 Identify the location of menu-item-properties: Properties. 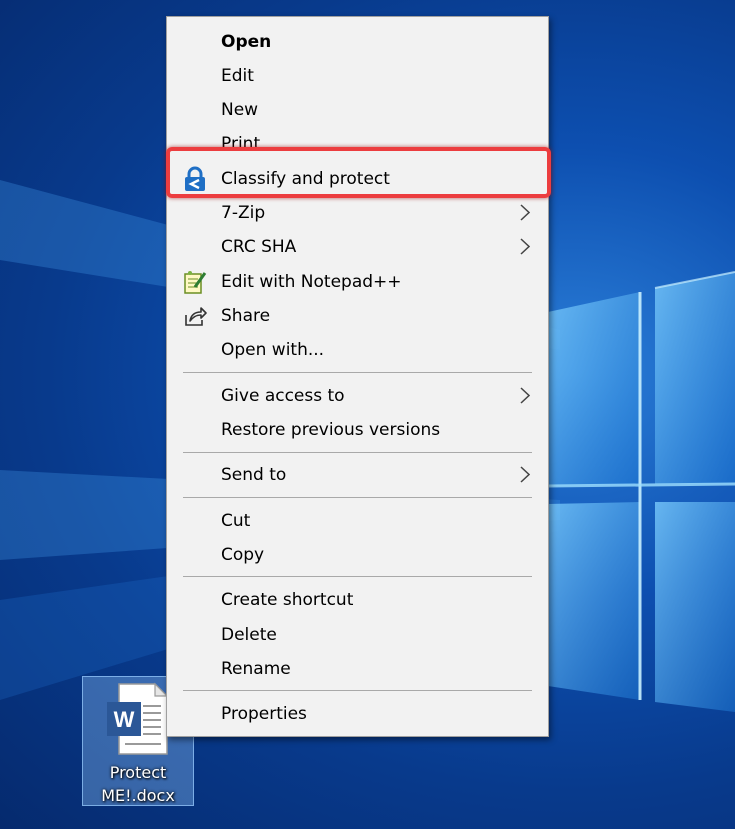
(357, 713).